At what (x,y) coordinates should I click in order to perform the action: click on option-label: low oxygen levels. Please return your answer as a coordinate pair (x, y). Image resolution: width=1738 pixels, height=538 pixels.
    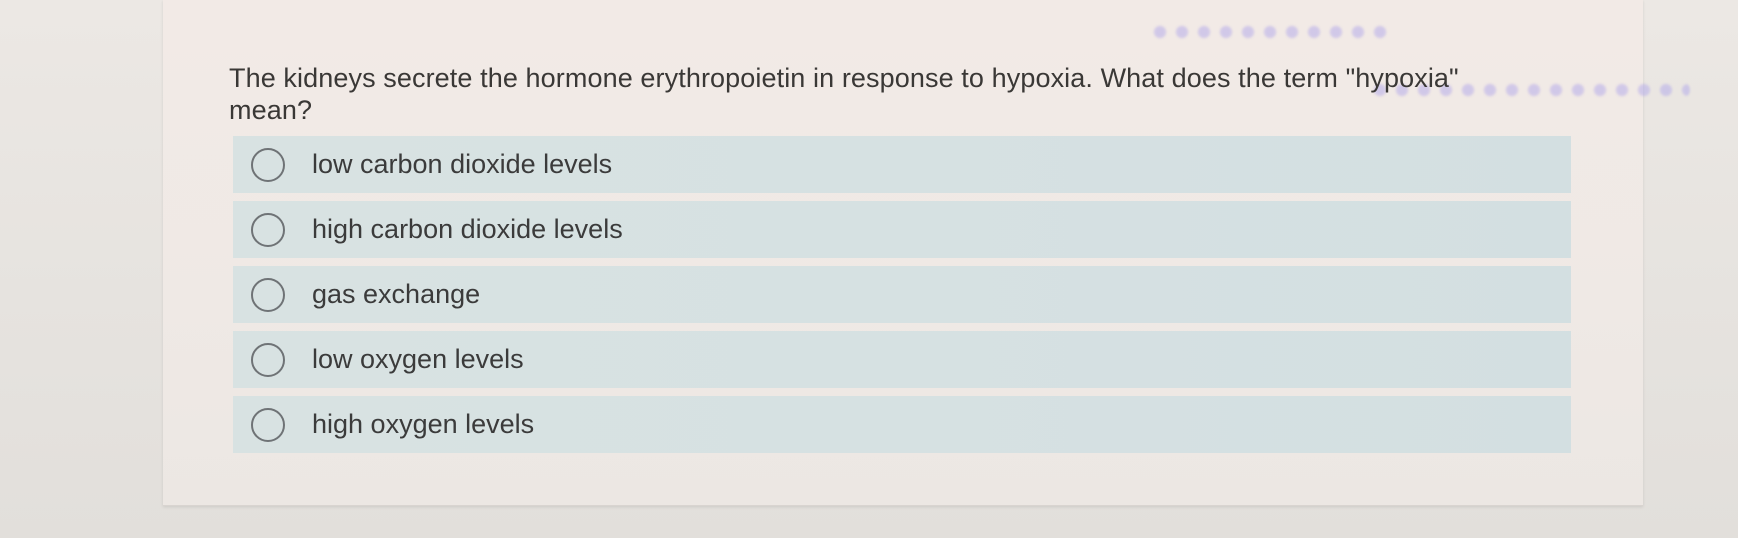
    Looking at the image, I should click on (418, 359).